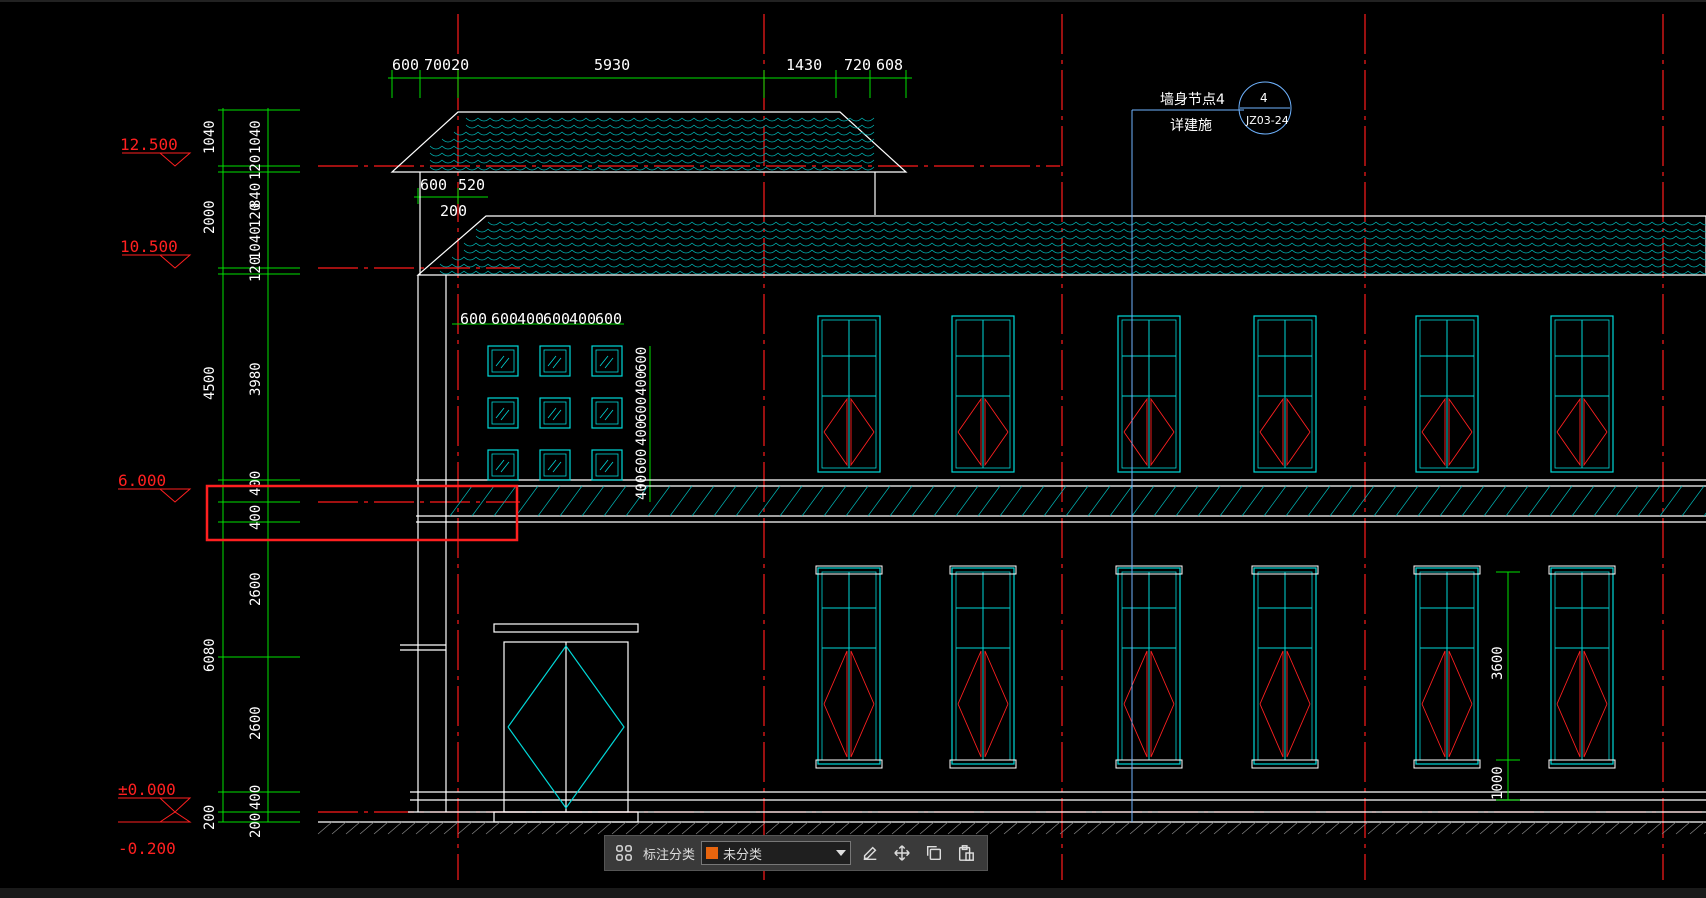  I want to click on win-dim-3: 400, so click(530, 319).